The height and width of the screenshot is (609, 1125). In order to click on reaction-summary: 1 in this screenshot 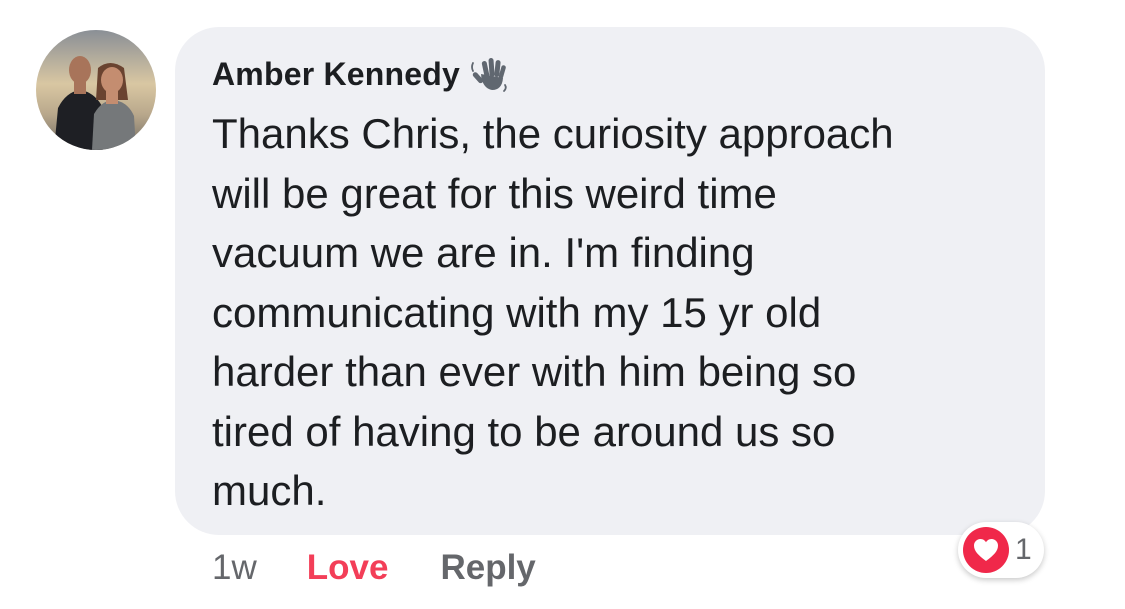, I will do `click(1001, 550)`.